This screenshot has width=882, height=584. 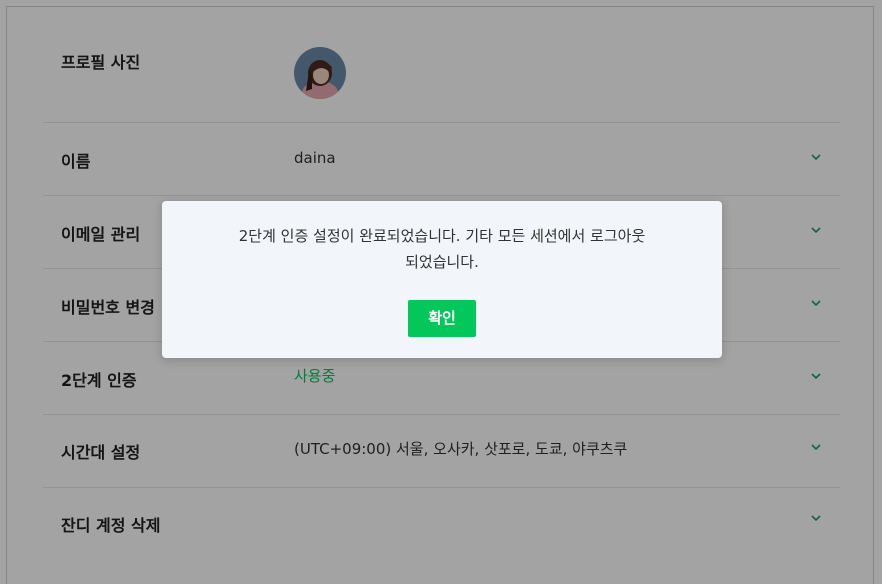 What do you see at coordinates (442, 236) in the screenshot?
I see `dialog-message-line1: 2단계 인증 설정이 완료되었습니다. 기타 모든 세션에서 로그아웃` at bounding box center [442, 236].